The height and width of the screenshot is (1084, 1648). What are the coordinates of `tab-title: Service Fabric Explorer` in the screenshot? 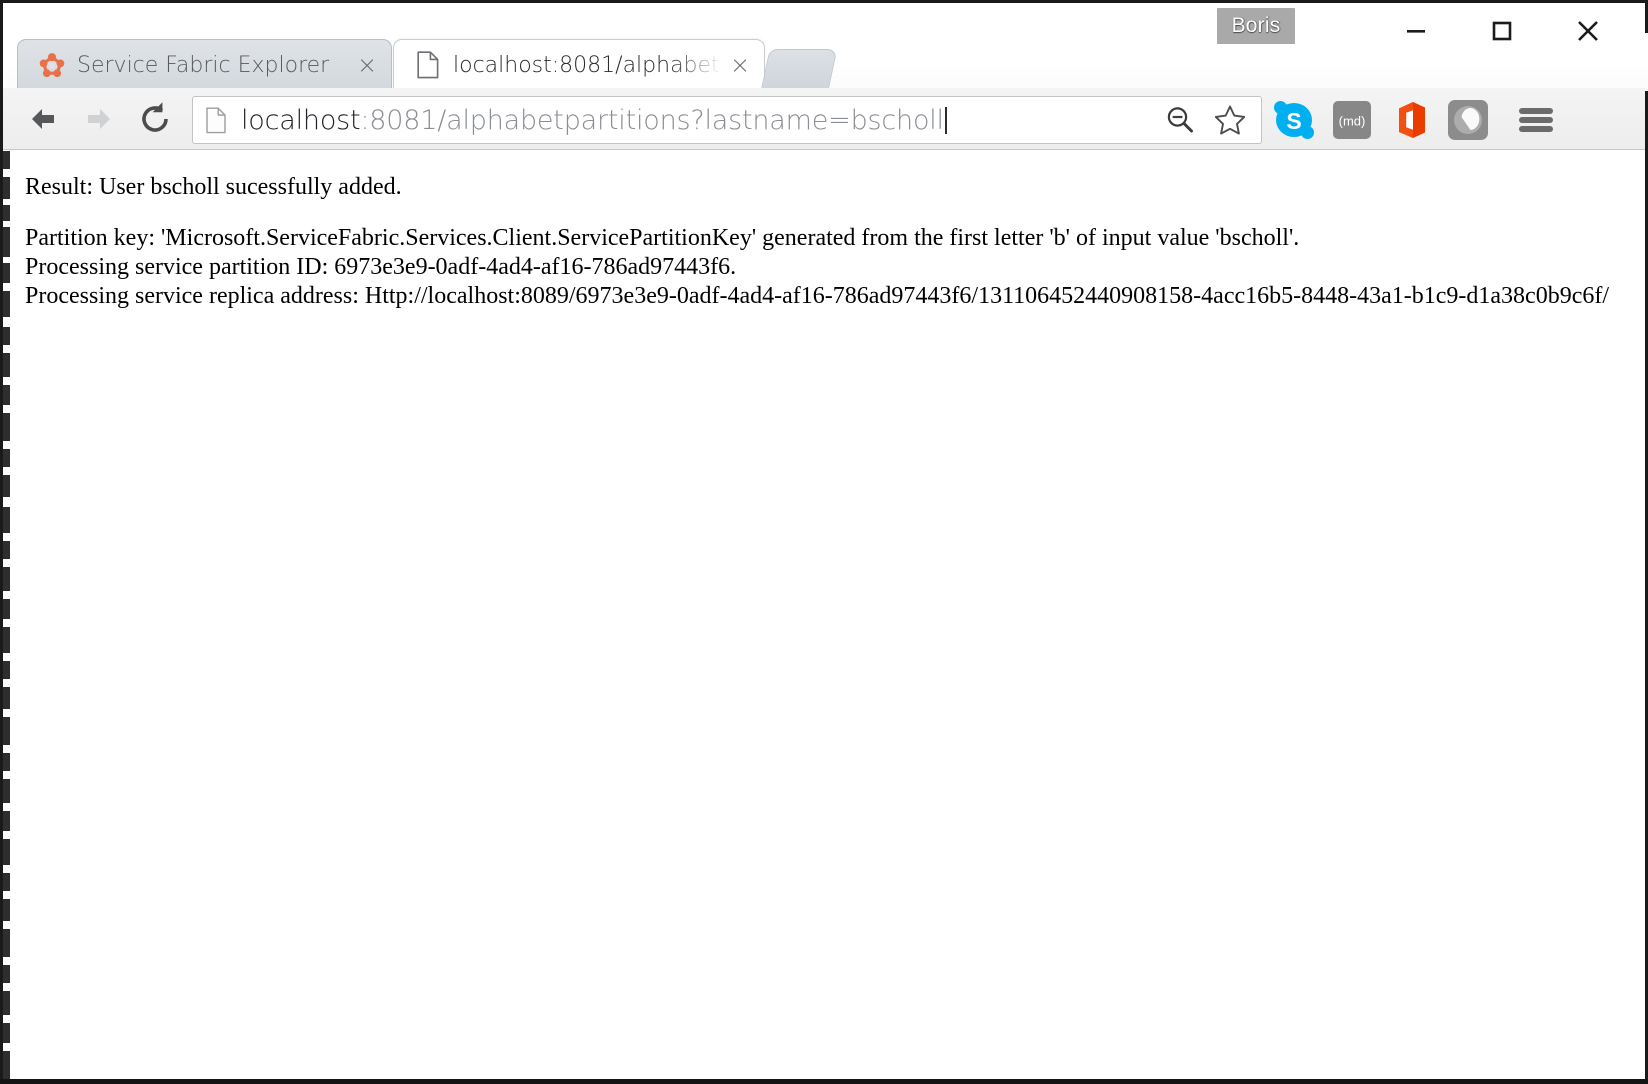 It's located at (203, 65).